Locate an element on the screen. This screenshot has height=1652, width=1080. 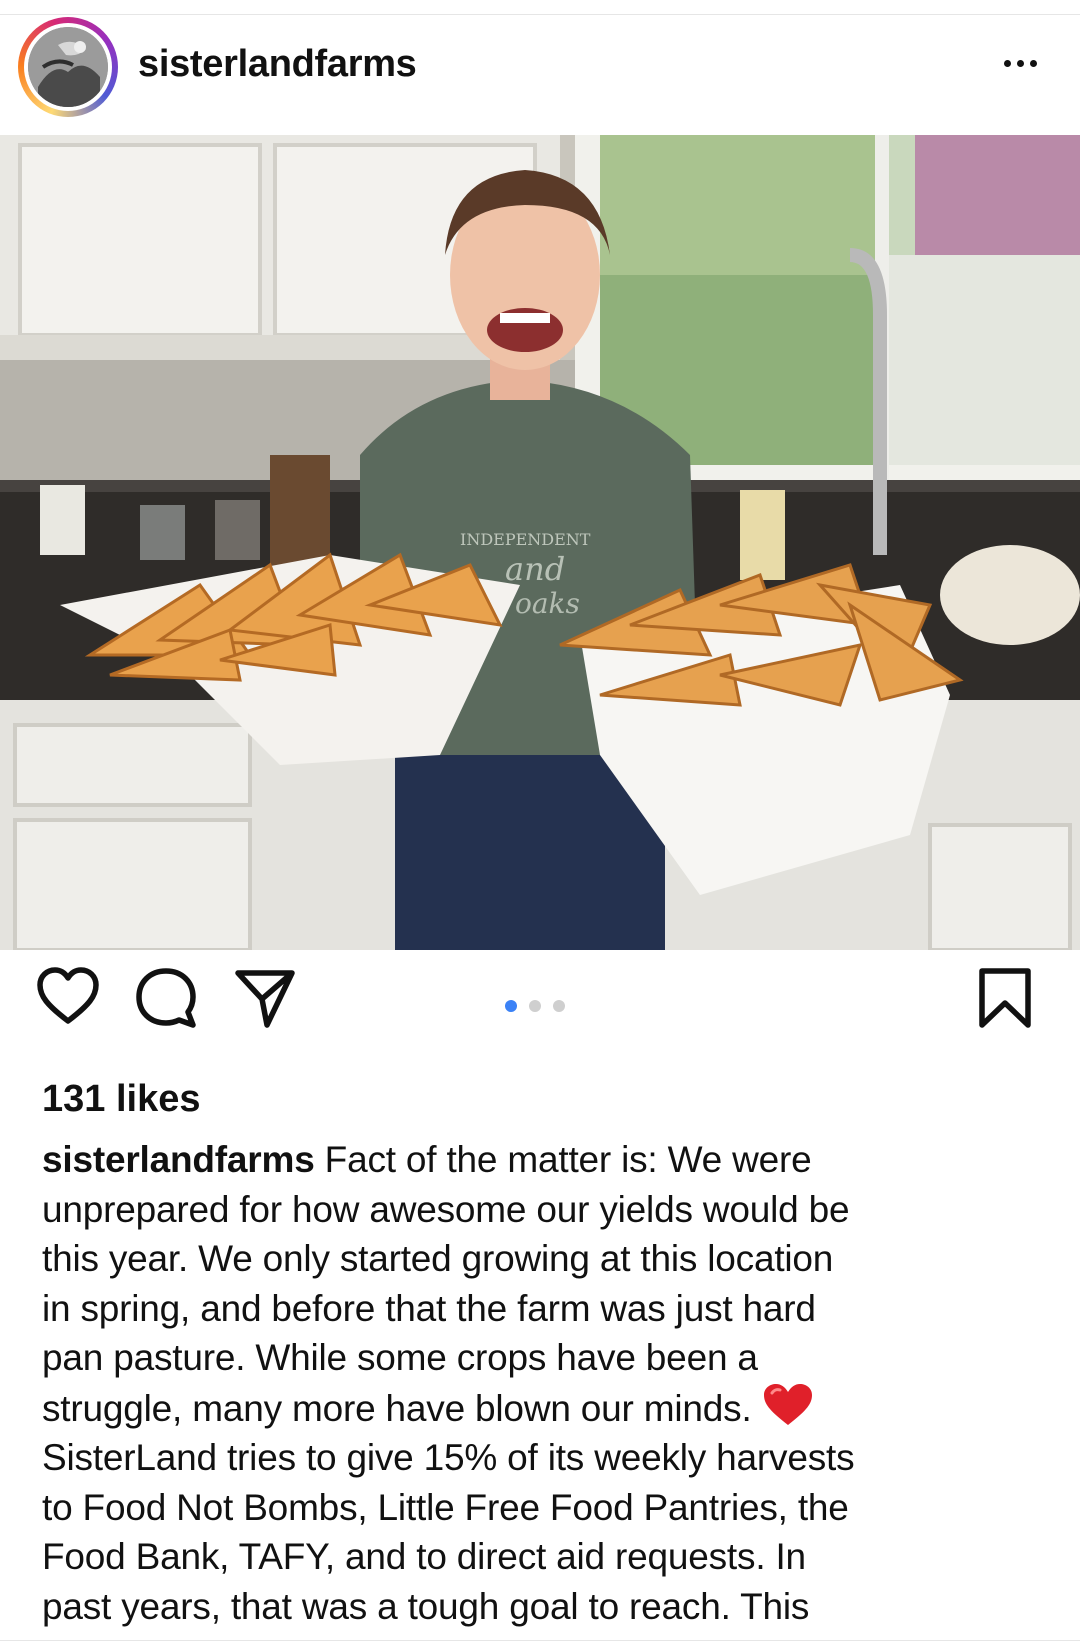
avatar is located at coordinates (68, 67).